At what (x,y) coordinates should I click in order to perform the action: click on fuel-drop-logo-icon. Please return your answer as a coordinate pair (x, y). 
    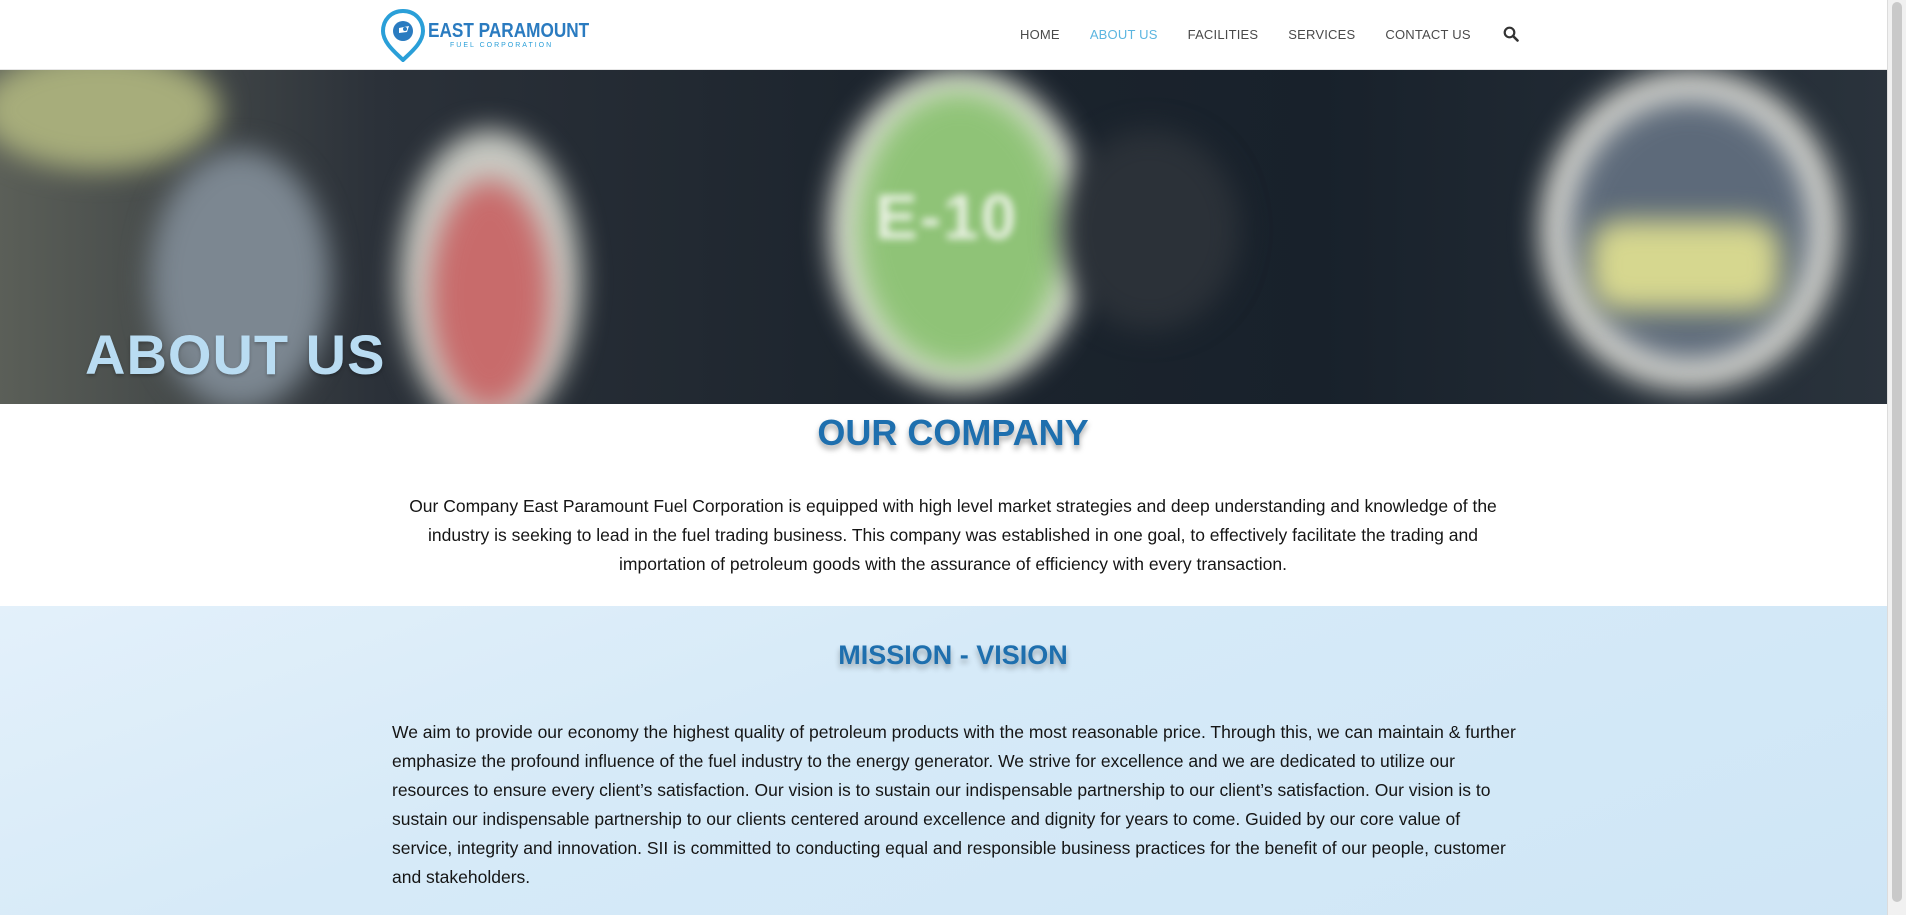
    Looking at the image, I should click on (403, 35).